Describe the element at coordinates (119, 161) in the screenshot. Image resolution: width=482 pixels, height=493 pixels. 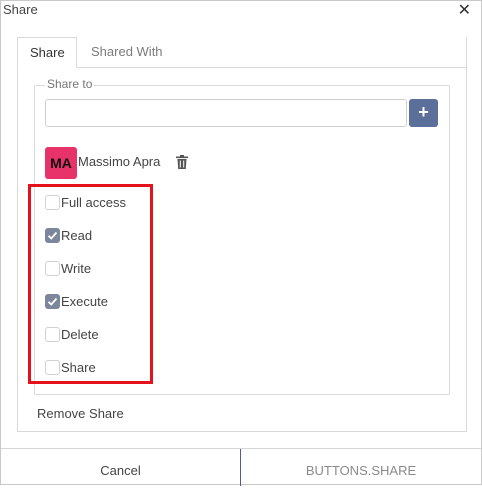
I see `user-name: Massimo Apra` at that location.